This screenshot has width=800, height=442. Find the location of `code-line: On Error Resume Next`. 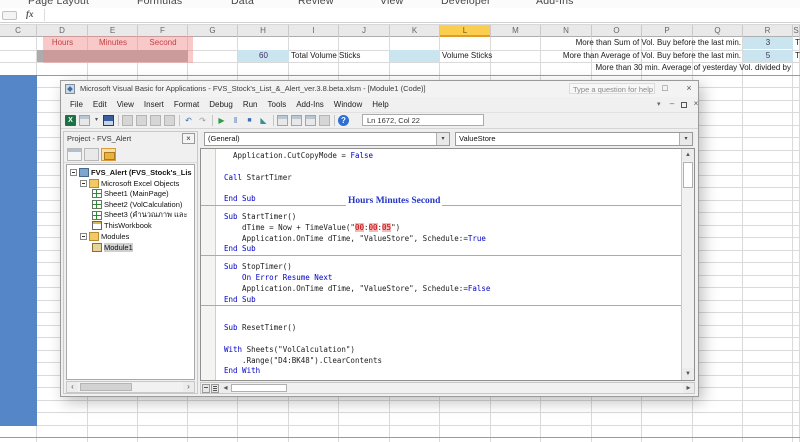

code-line: On Error Resume Next is located at coordinates (452, 278).